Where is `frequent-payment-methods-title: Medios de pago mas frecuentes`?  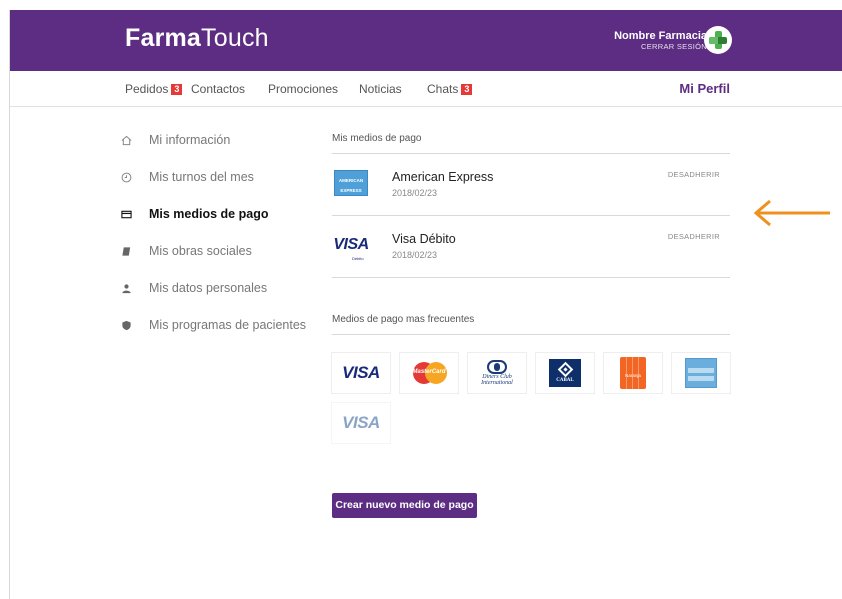
frequent-payment-methods-title: Medios de pago mas frecuentes is located at coordinates (403, 319).